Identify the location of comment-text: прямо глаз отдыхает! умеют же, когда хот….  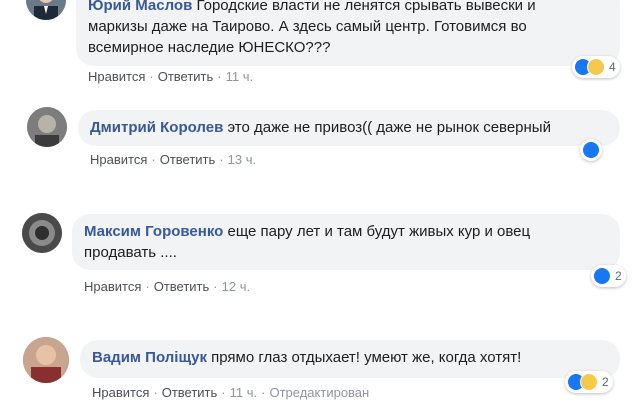
(366, 357).